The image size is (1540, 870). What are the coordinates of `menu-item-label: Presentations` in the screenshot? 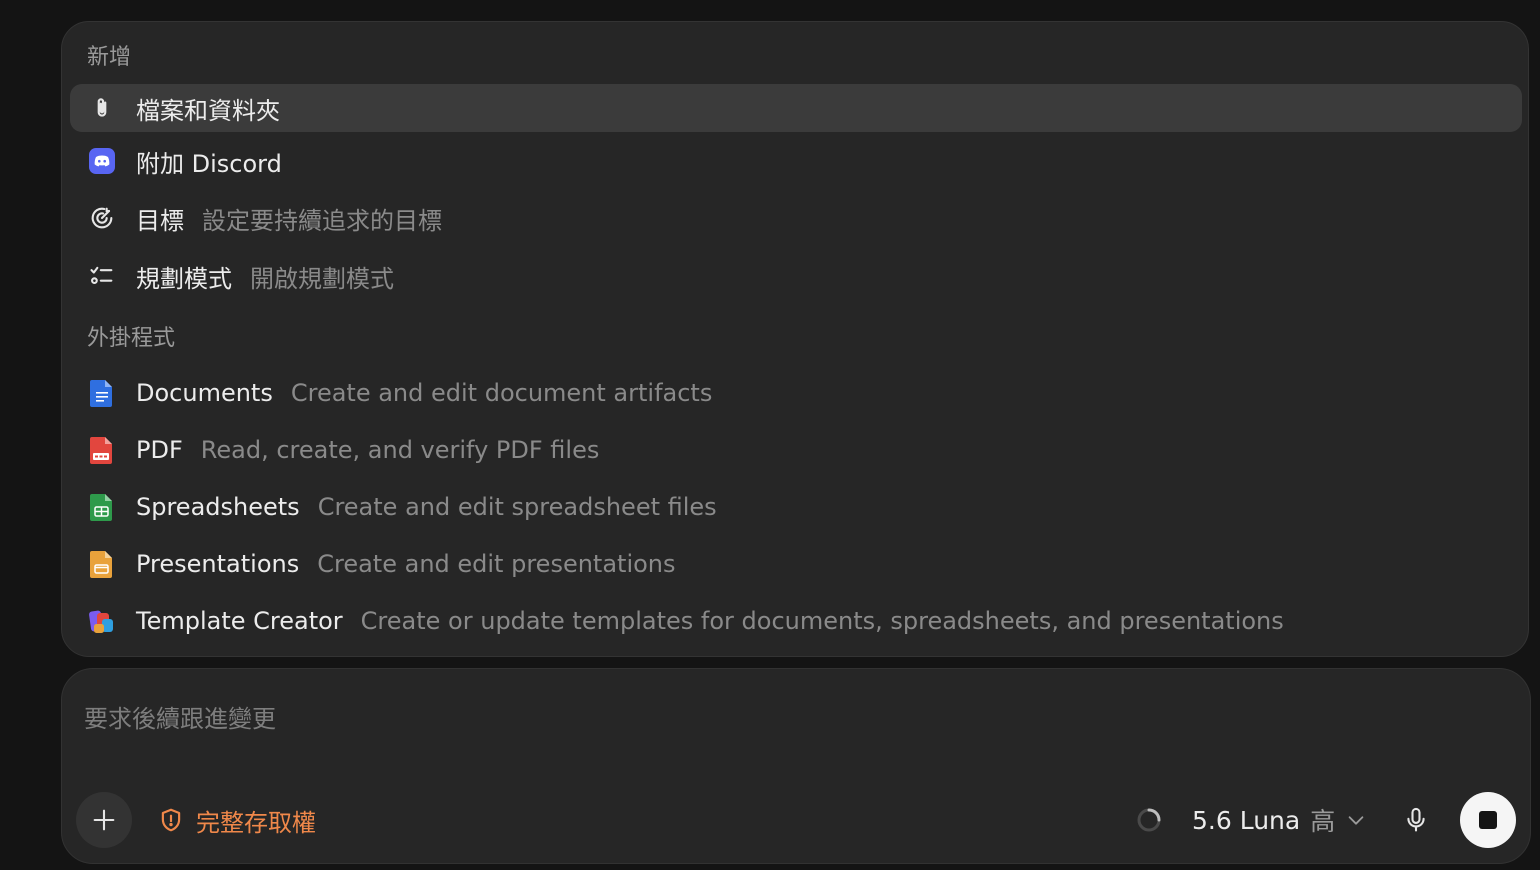 It's located at (218, 564).